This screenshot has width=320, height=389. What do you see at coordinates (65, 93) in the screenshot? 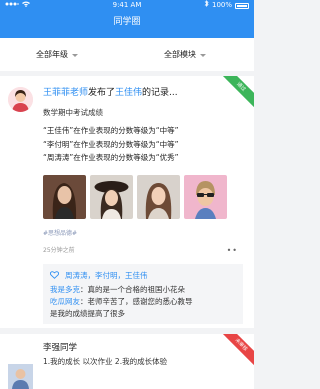
I see `post-author: 王菲菲老师` at bounding box center [65, 93].